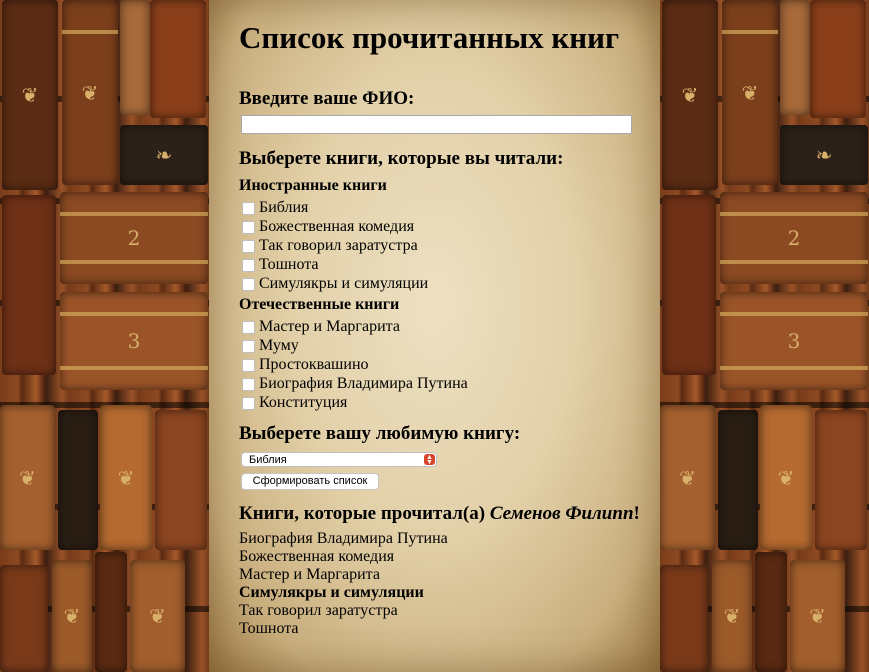 This screenshot has width=869, height=672. I want to click on favorite-select-value: Библия, so click(268, 460).